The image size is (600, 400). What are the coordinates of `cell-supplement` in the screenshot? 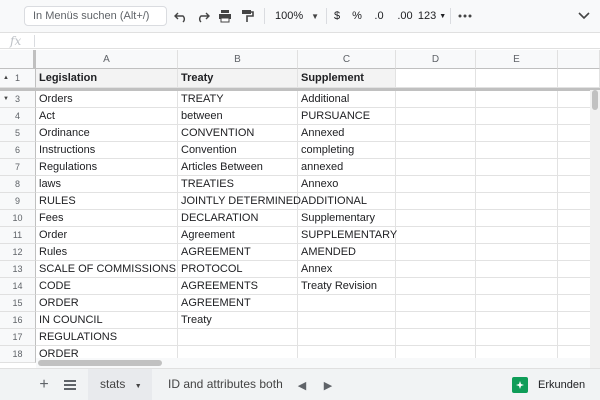 It's located at (347, 320).